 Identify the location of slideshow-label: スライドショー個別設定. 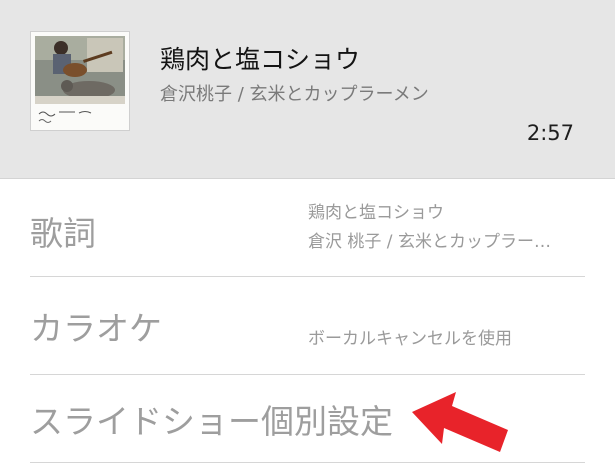
(211, 421).